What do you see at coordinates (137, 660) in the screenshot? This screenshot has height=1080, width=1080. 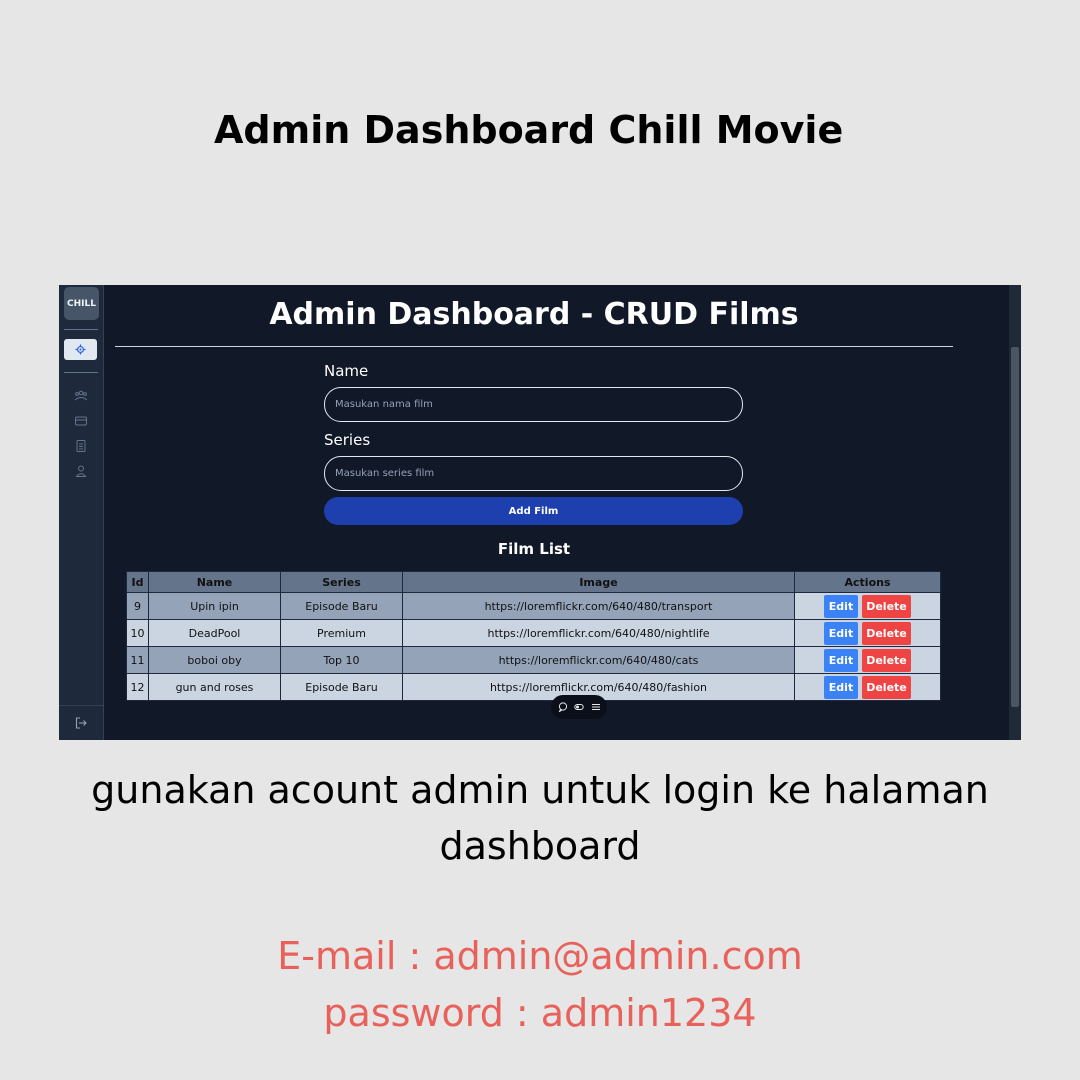 I see `cell-id: 11` at bounding box center [137, 660].